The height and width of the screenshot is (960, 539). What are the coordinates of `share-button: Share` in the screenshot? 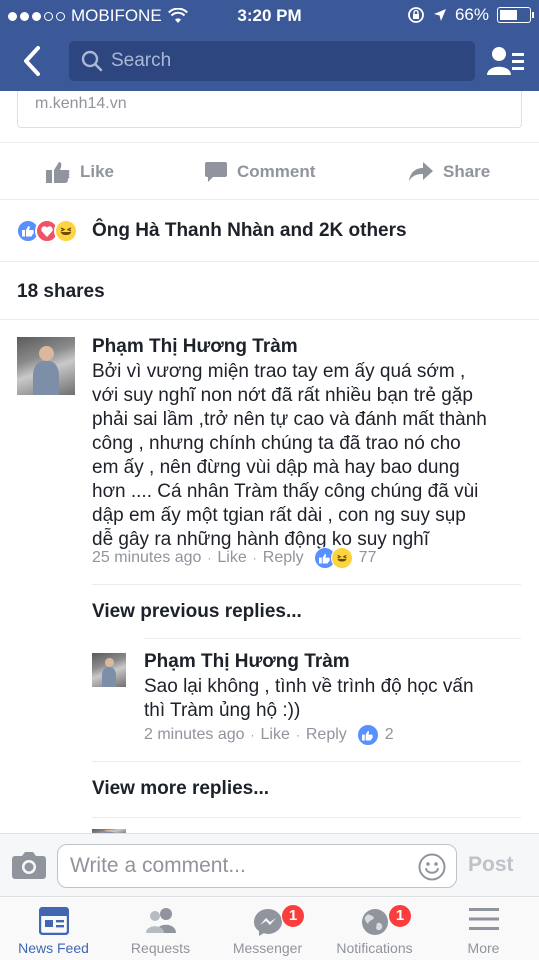 It's located at (449, 172).